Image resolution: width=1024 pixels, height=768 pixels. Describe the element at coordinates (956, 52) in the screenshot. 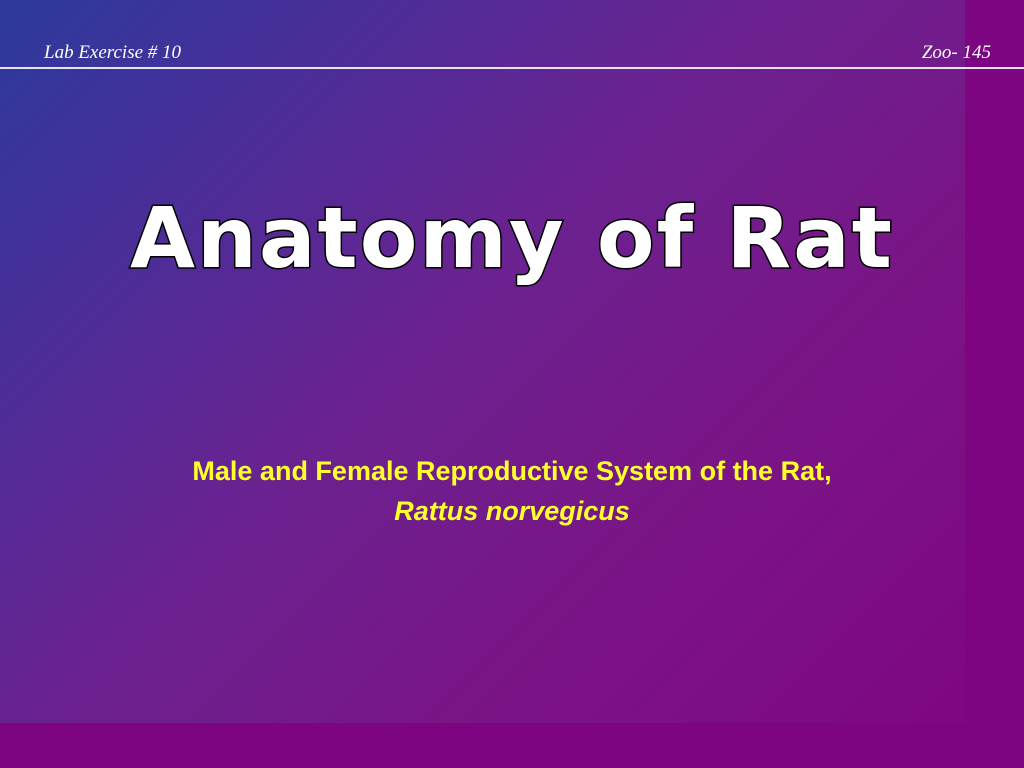

I see `course-code-label: Zoo- 145` at that location.